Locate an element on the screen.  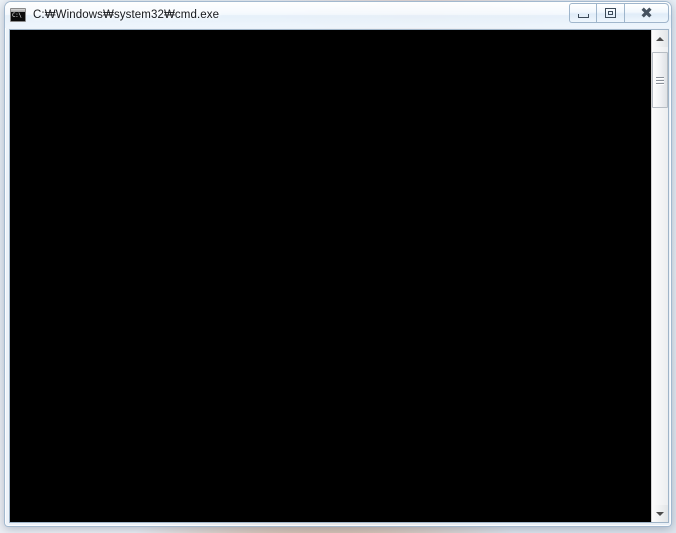
window-bottom-chrome is located at coordinates (338, 524).